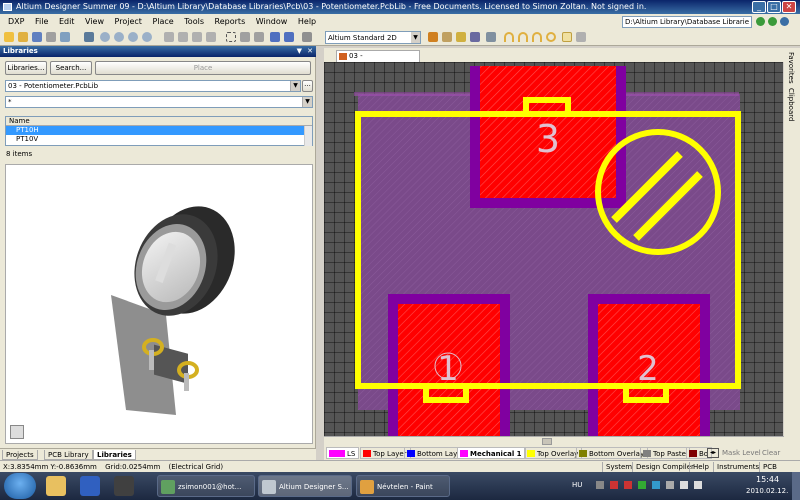  What do you see at coordinates (784, 21) in the screenshot?
I see `home-icon` at bounding box center [784, 21].